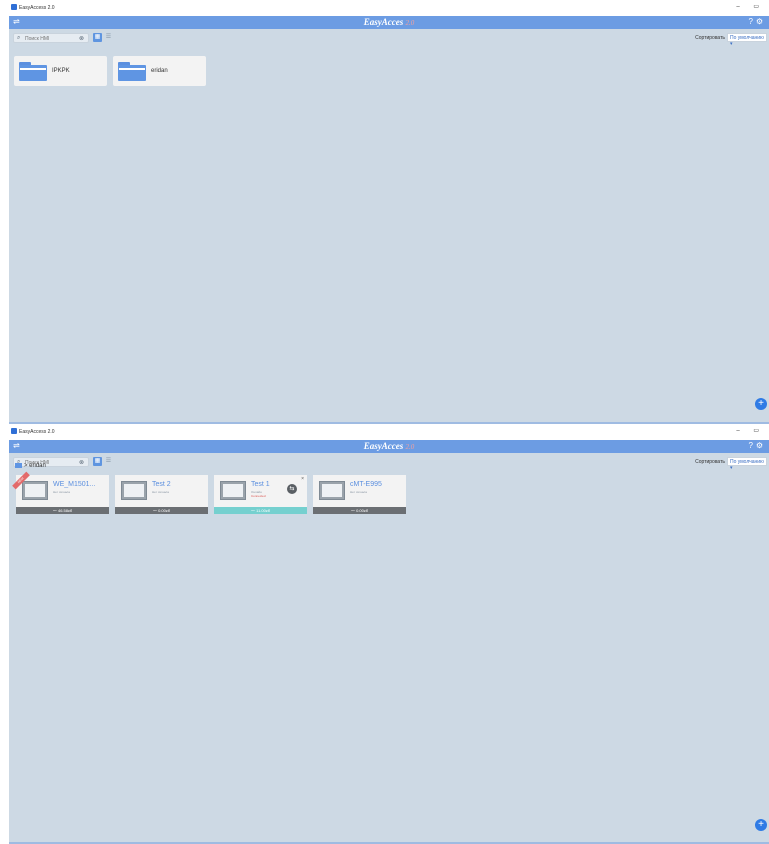 The width and height of the screenshot is (769, 844). I want to click on hmi-card: cMT-E995 Нет сигнала 〜 0.00кб, so click(359, 494).